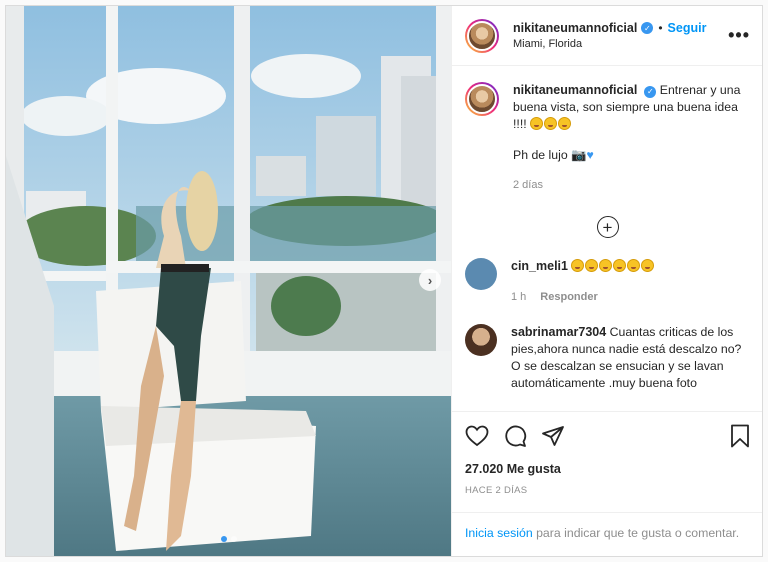  Describe the element at coordinates (631, 185) in the screenshot. I see `caption-time: 2 días` at that location.